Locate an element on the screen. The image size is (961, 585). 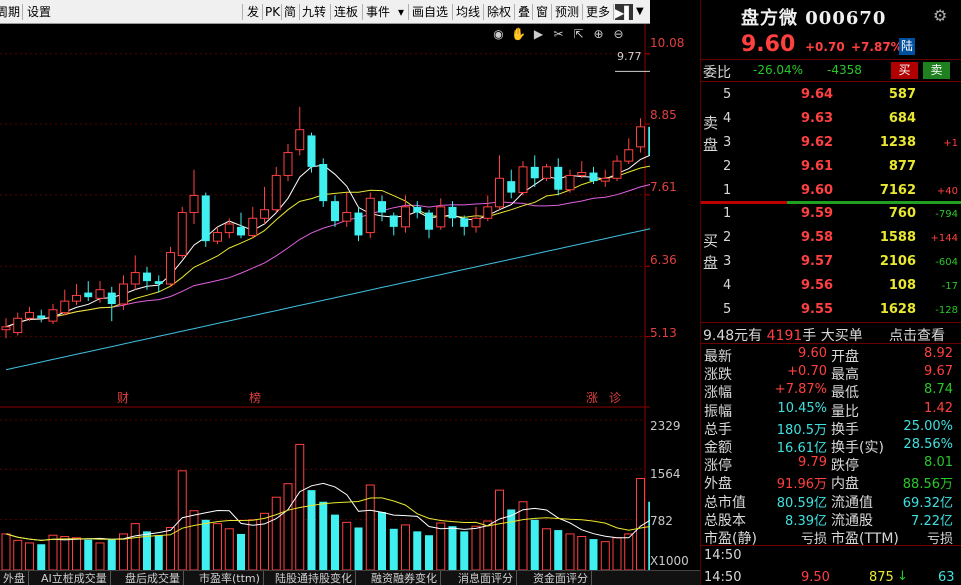
volume-ma10-line is located at coordinates (327, 519).